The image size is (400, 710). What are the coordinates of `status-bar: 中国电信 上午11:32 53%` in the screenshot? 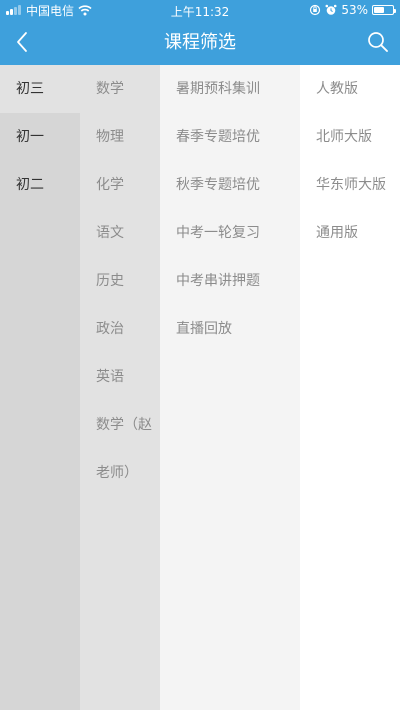 It's located at (200, 10).